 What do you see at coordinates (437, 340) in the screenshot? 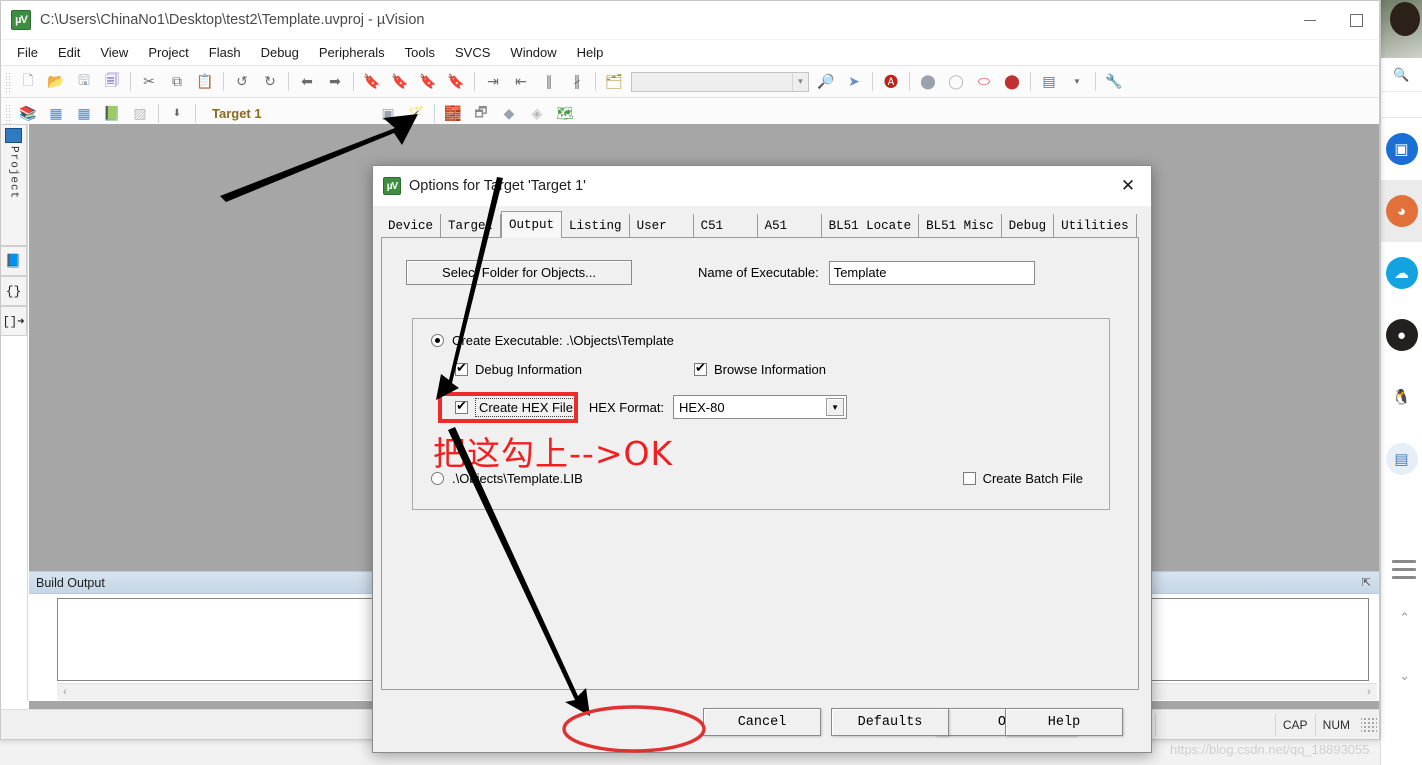
I see `create-executable-radio` at bounding box center [437, 340].